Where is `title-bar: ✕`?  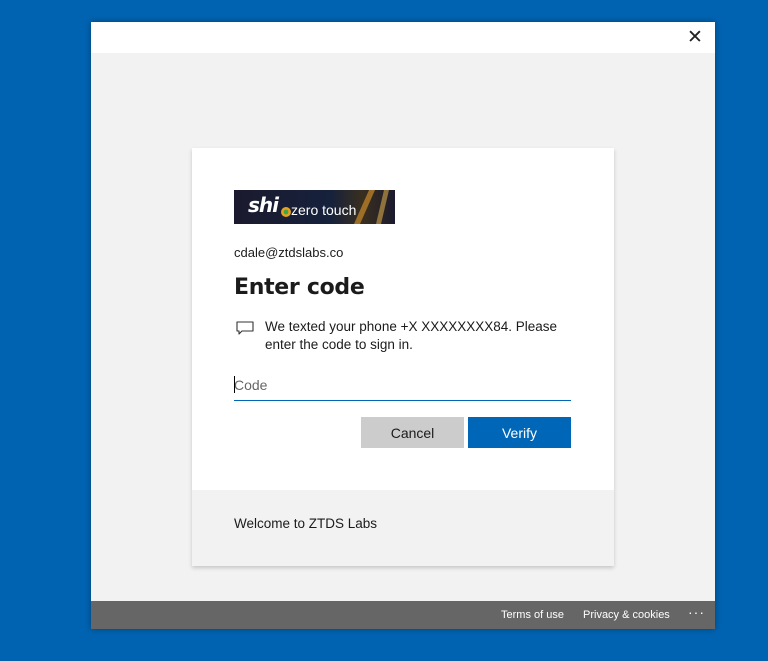
title-bar: ✕ is located at coordinates (403, 37).